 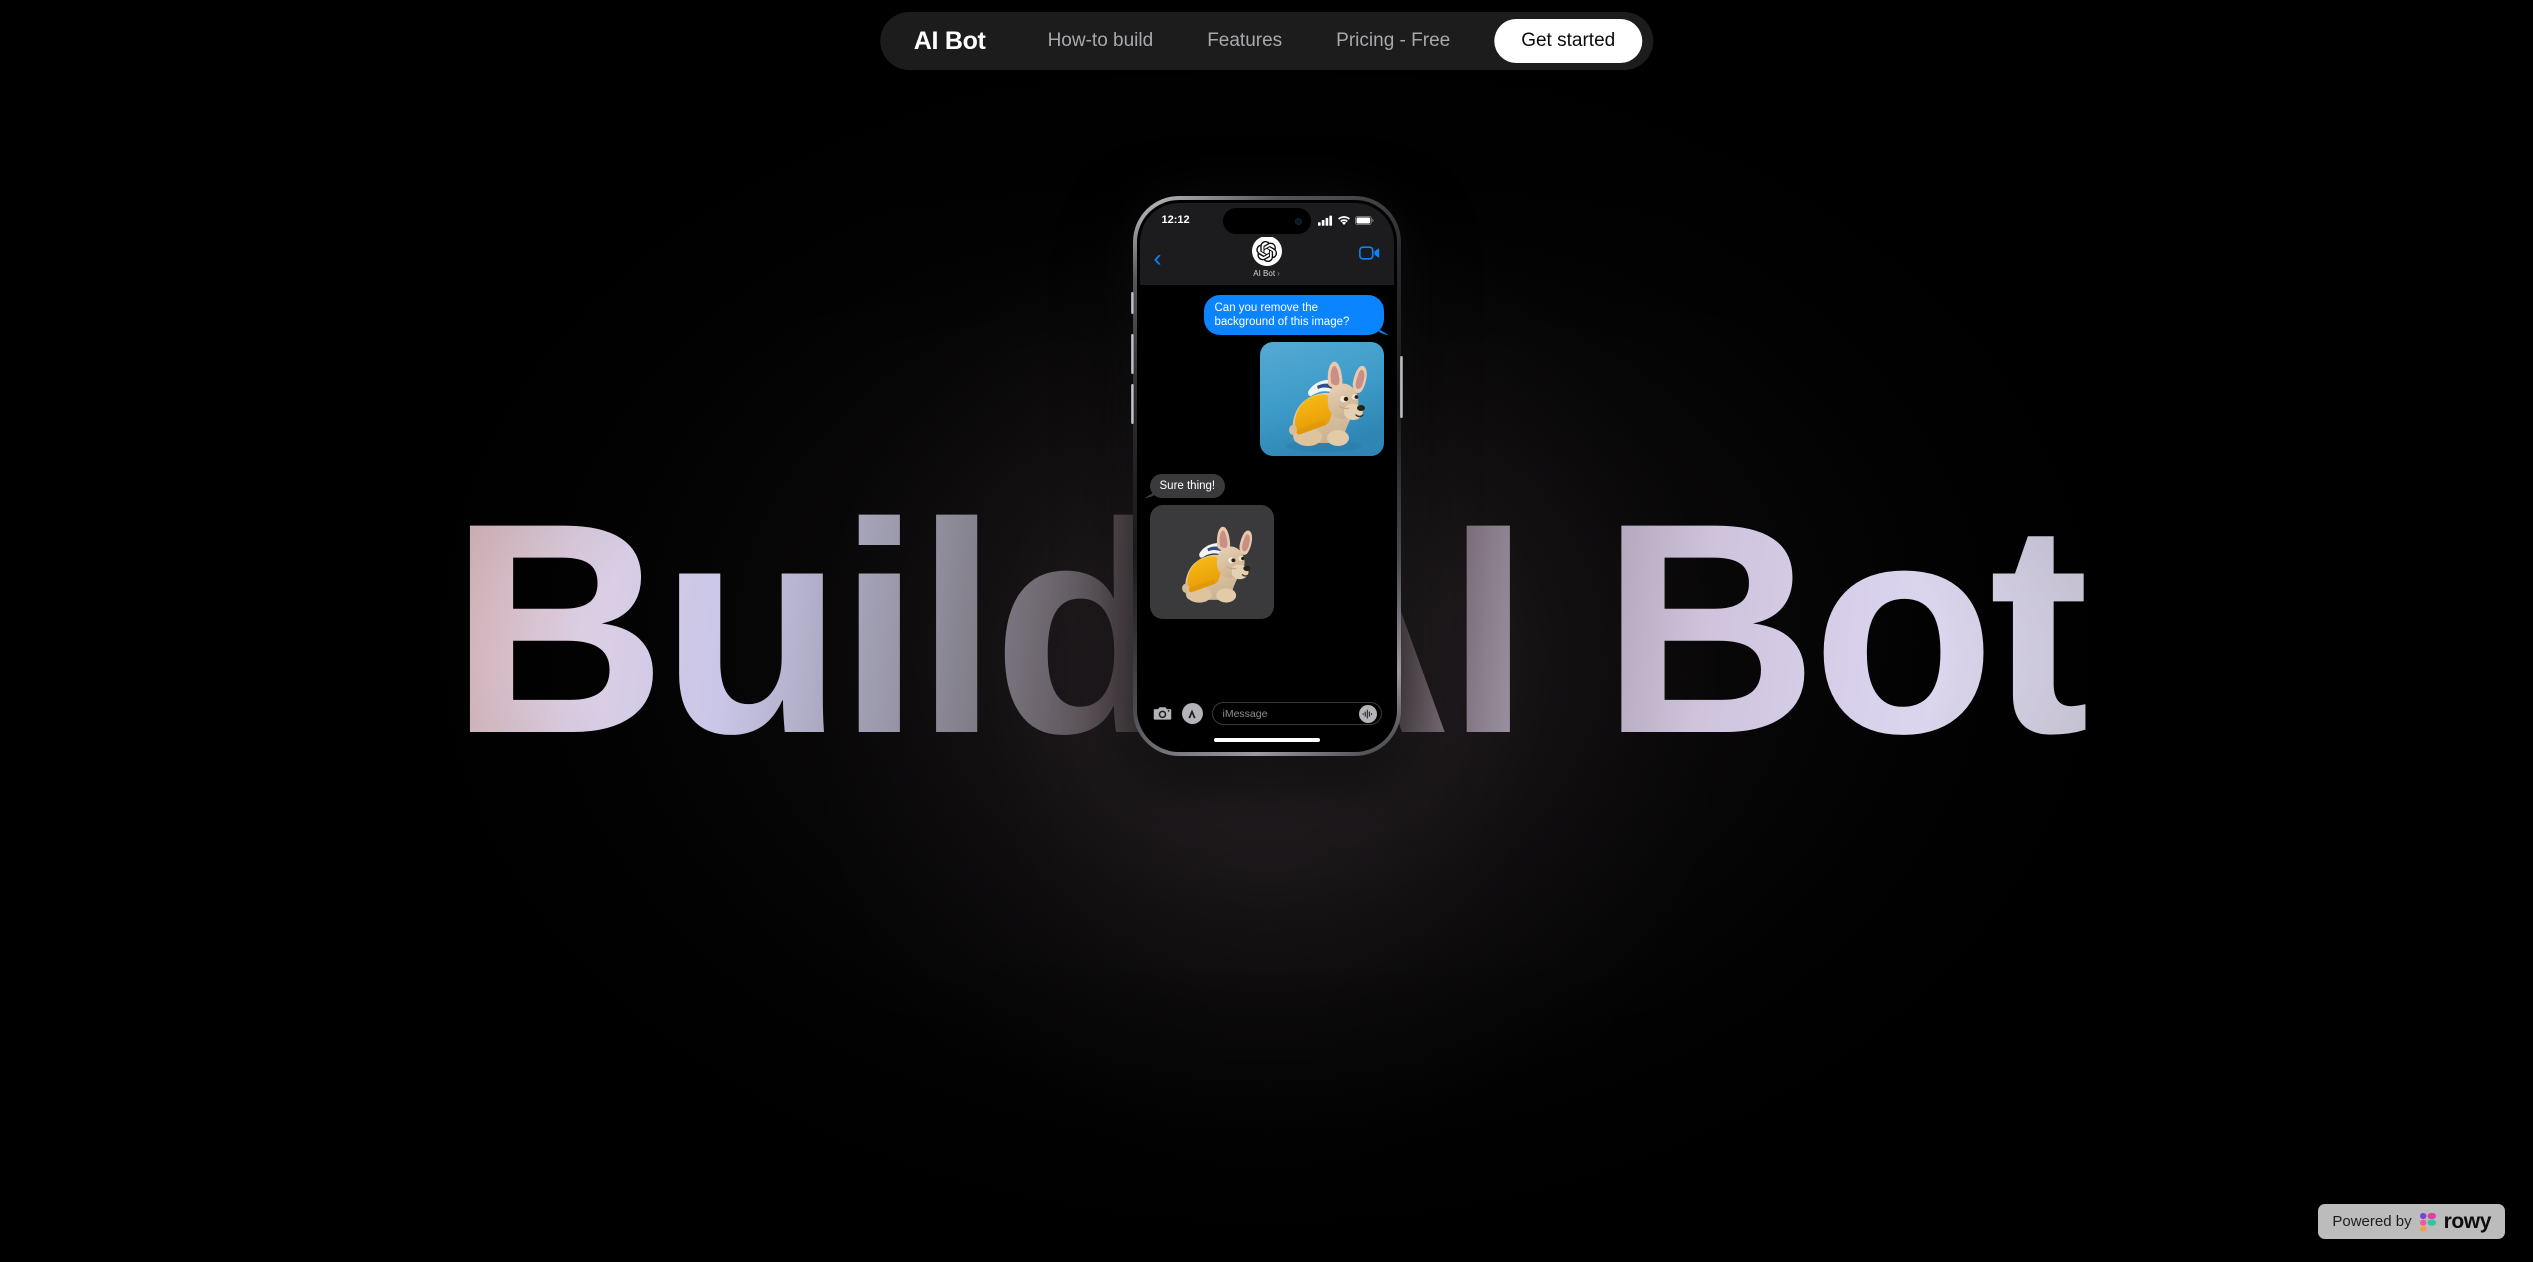 I want to click on brand-logo: AI Bot, so click(x=950, y=41).